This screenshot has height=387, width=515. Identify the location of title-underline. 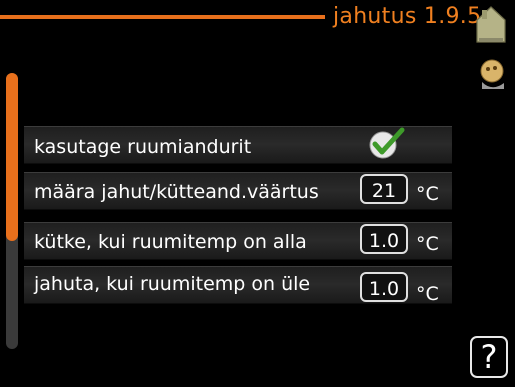
(162, 17).